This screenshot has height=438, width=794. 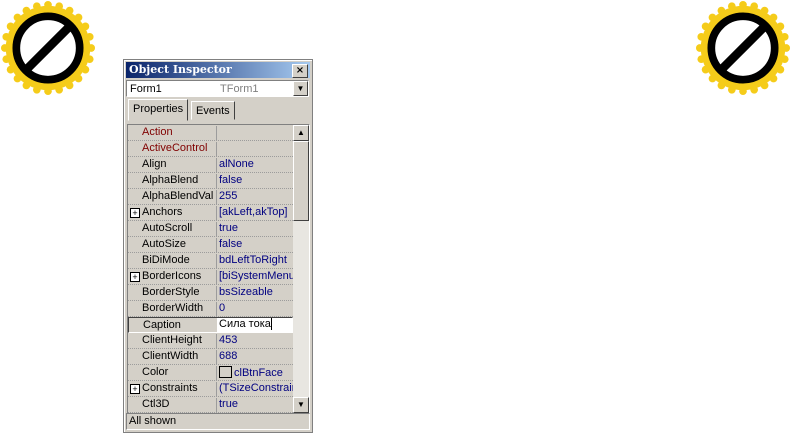 What do you see at coordinates (217, 88) in the screenshot?
I see `object-selector-combo: Form1 TForm1 ▼` at bounding box center [217, 88].